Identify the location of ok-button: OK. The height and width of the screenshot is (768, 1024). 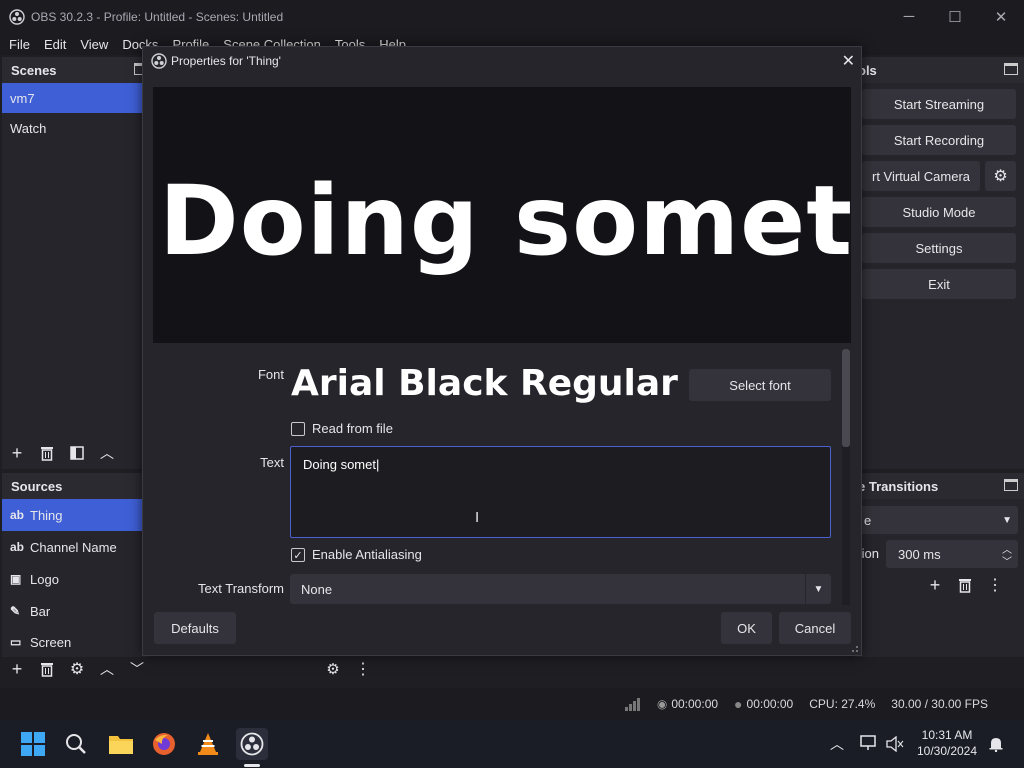
(746, 628).